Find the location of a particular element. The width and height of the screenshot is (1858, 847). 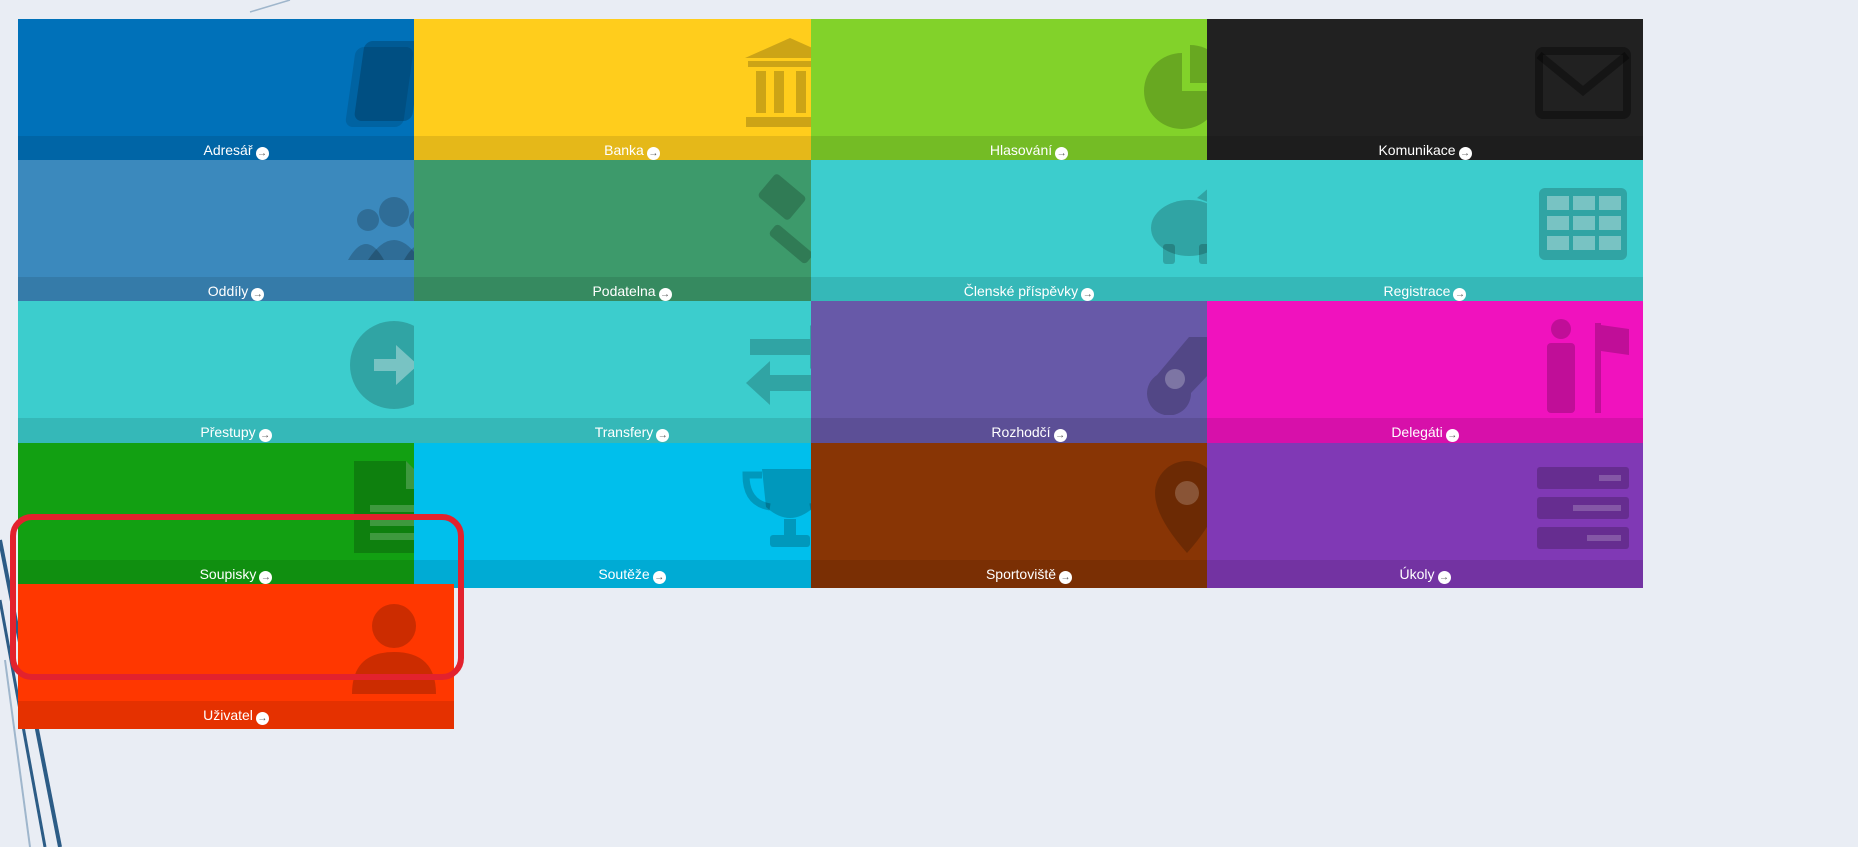

tile-label: Soutěže is located at coordinates (624, 574).